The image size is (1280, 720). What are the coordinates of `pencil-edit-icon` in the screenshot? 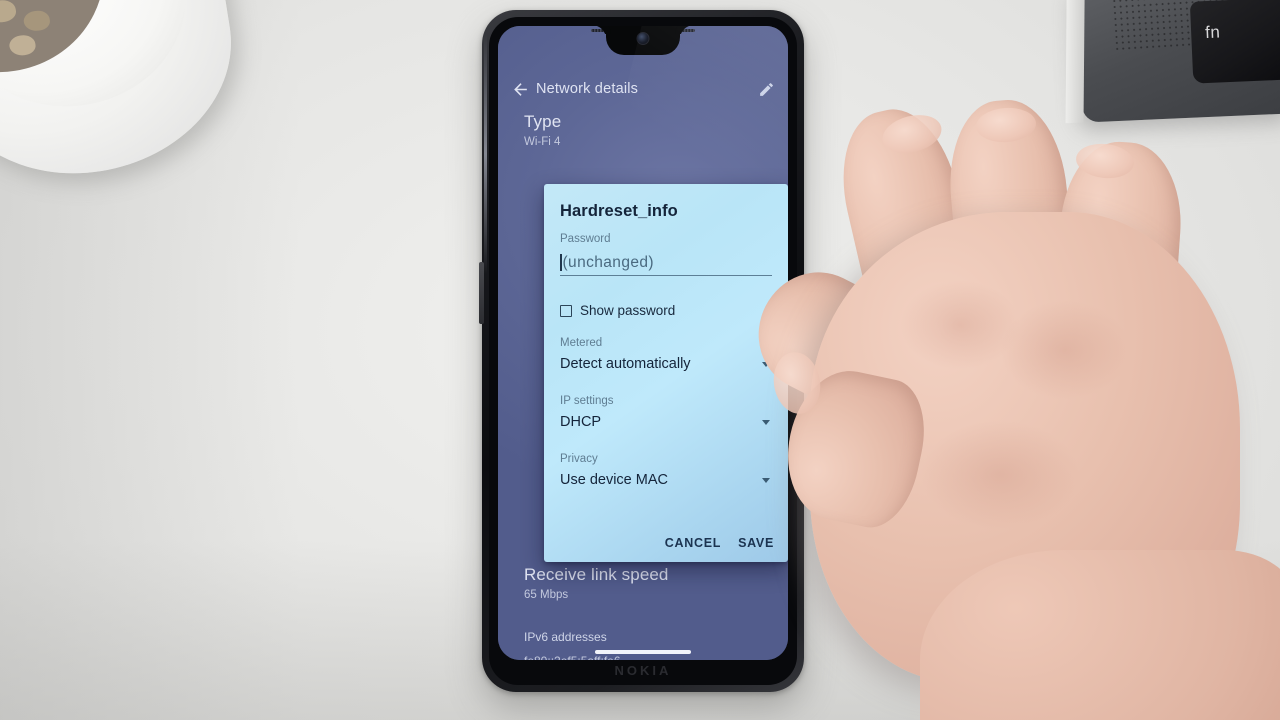 It's located at (766, 89).